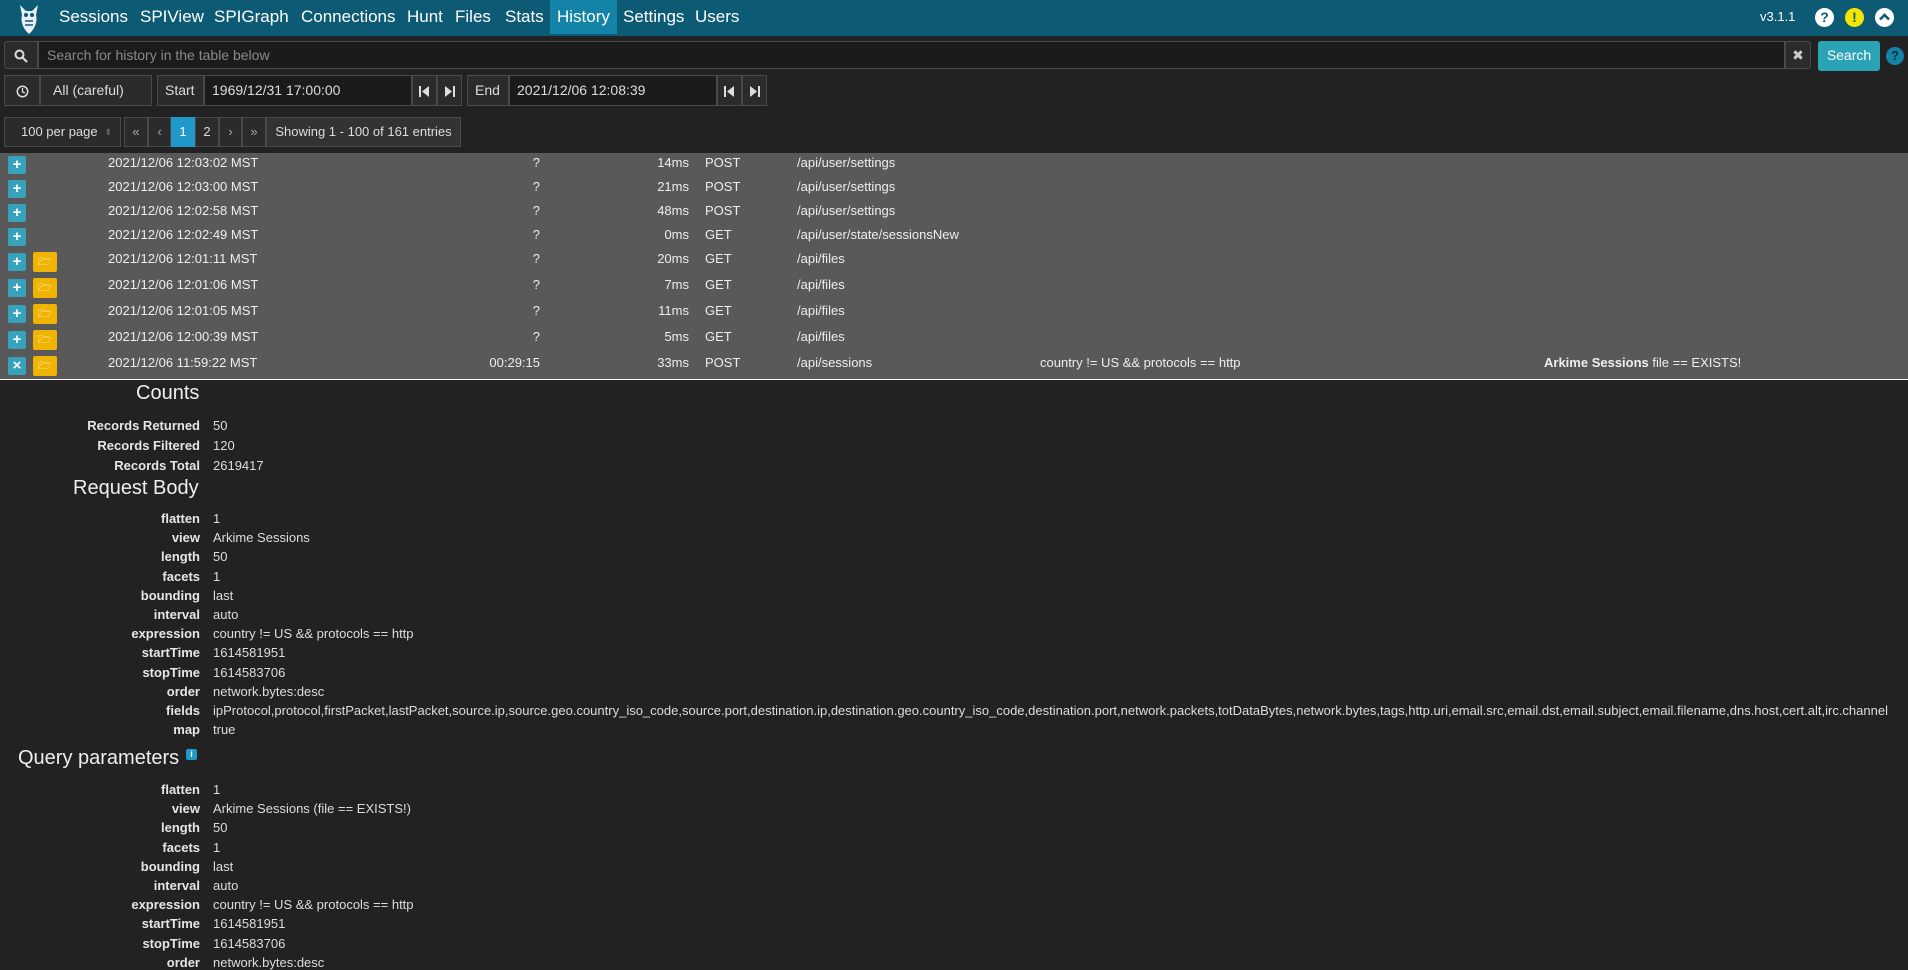  What do you see at coordinates (171, 672) in the screenshot?
I see `body-param-key: stopTime` at bounding box center [171, 672].